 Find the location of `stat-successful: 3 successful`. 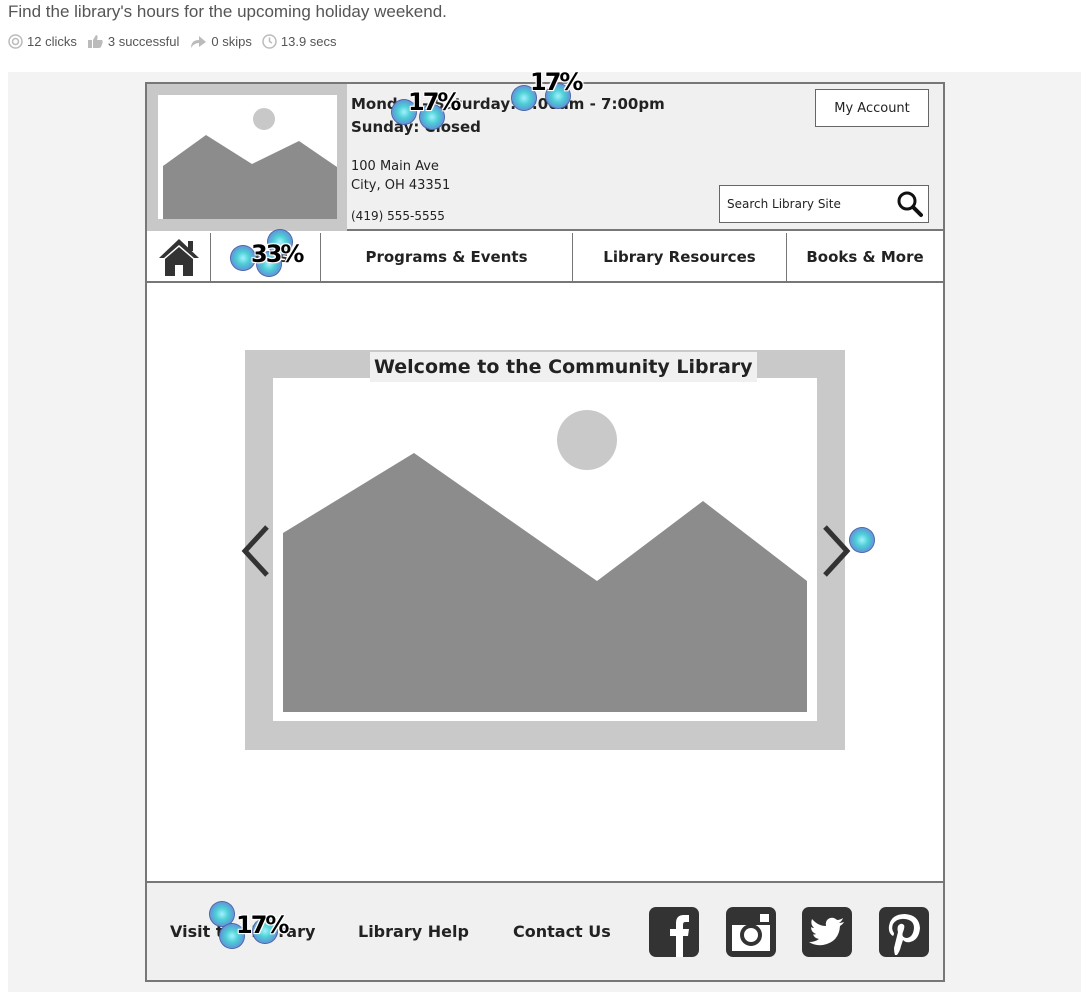

stat-successful: 3 successful is located at coordinates (133, 41).